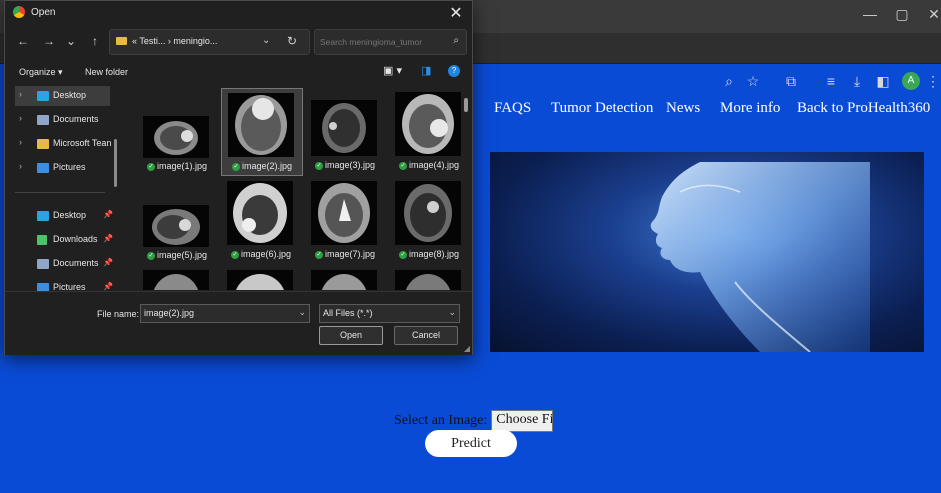 This screenshot has width=941, height=493. I want to click on file-name: ✓ image(1).jpg, so click(177, 166).